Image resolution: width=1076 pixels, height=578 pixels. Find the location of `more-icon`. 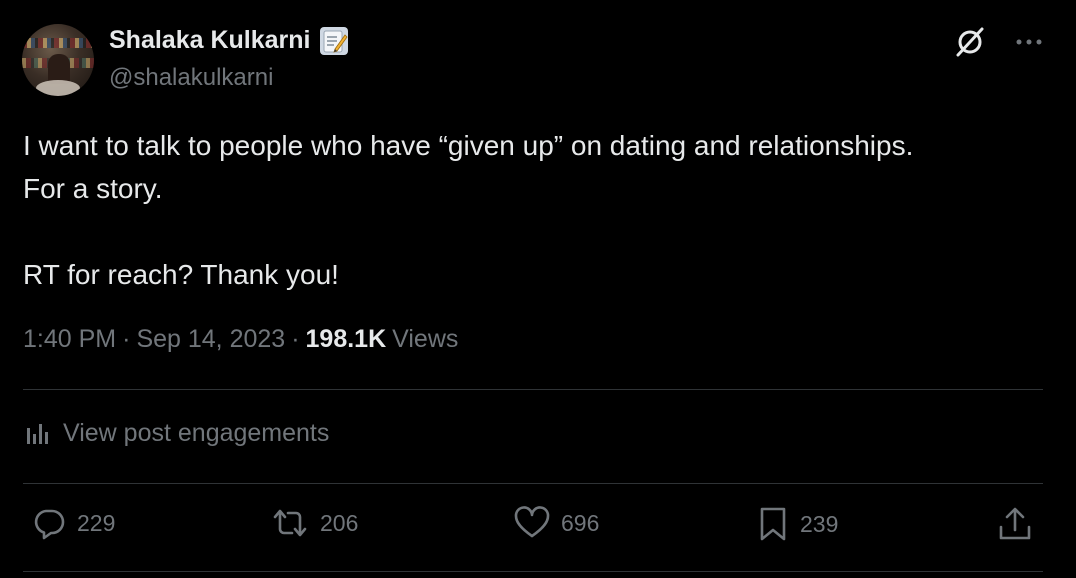

more-icon is located at coordinates (1029, 42).